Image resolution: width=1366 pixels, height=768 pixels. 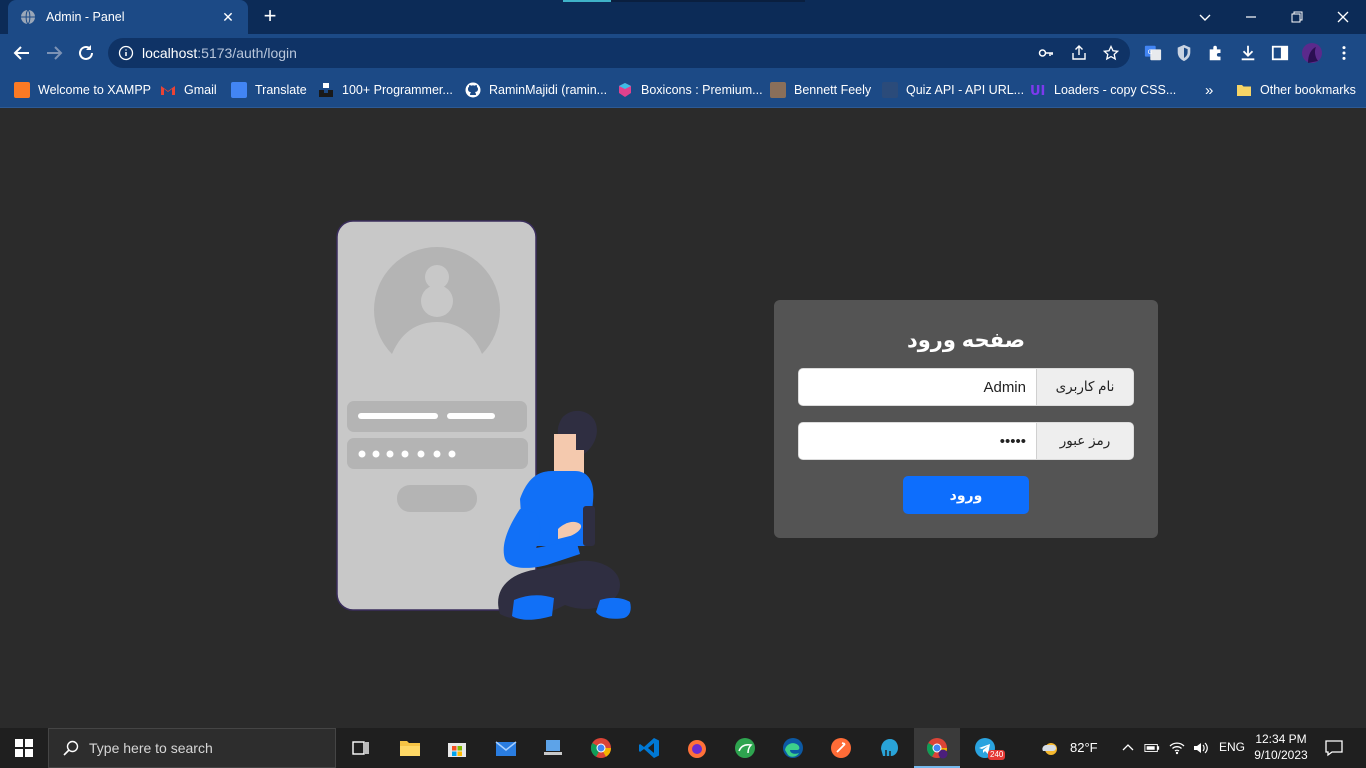 I want to click on quizapi-icon, so click(x=890, y=90).